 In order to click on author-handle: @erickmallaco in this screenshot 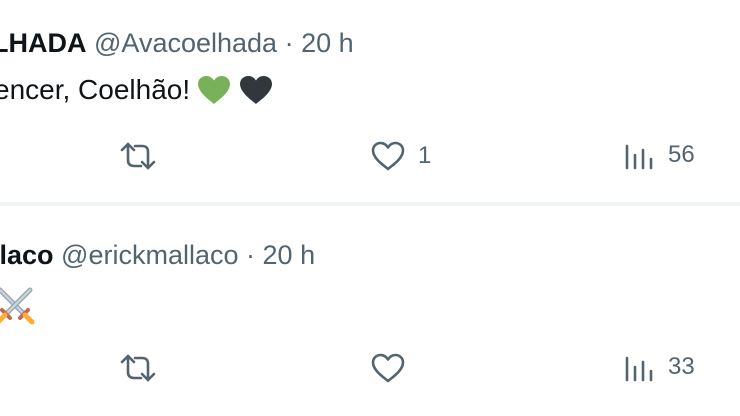, I will do `click(149, 255)`.